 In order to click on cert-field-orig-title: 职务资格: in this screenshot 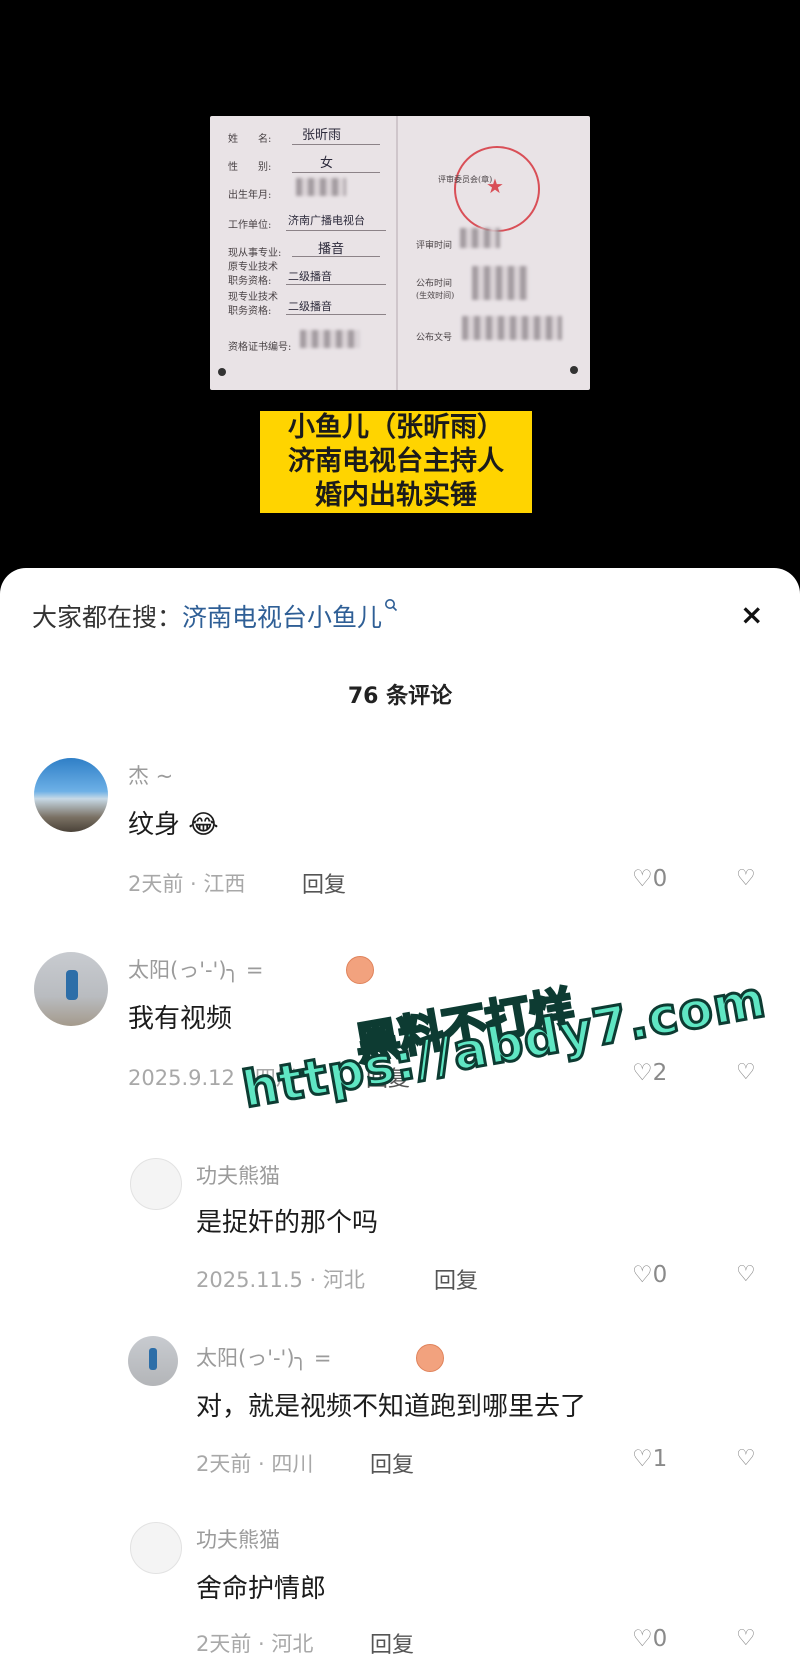, I will do `click(250, 281)`.